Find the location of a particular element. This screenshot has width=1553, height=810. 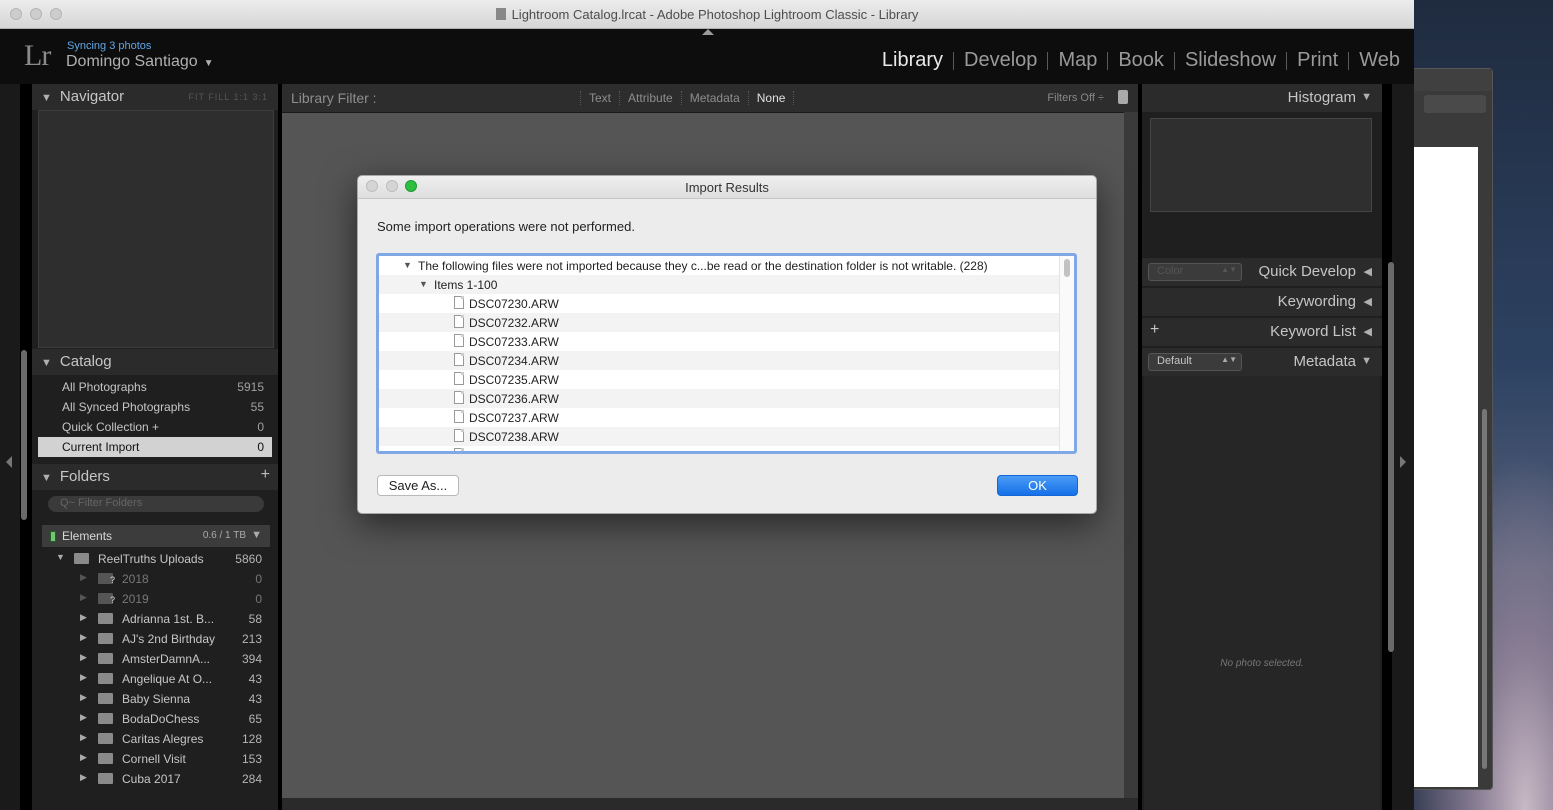

navigator-preview is located at coordinates (156, 229).